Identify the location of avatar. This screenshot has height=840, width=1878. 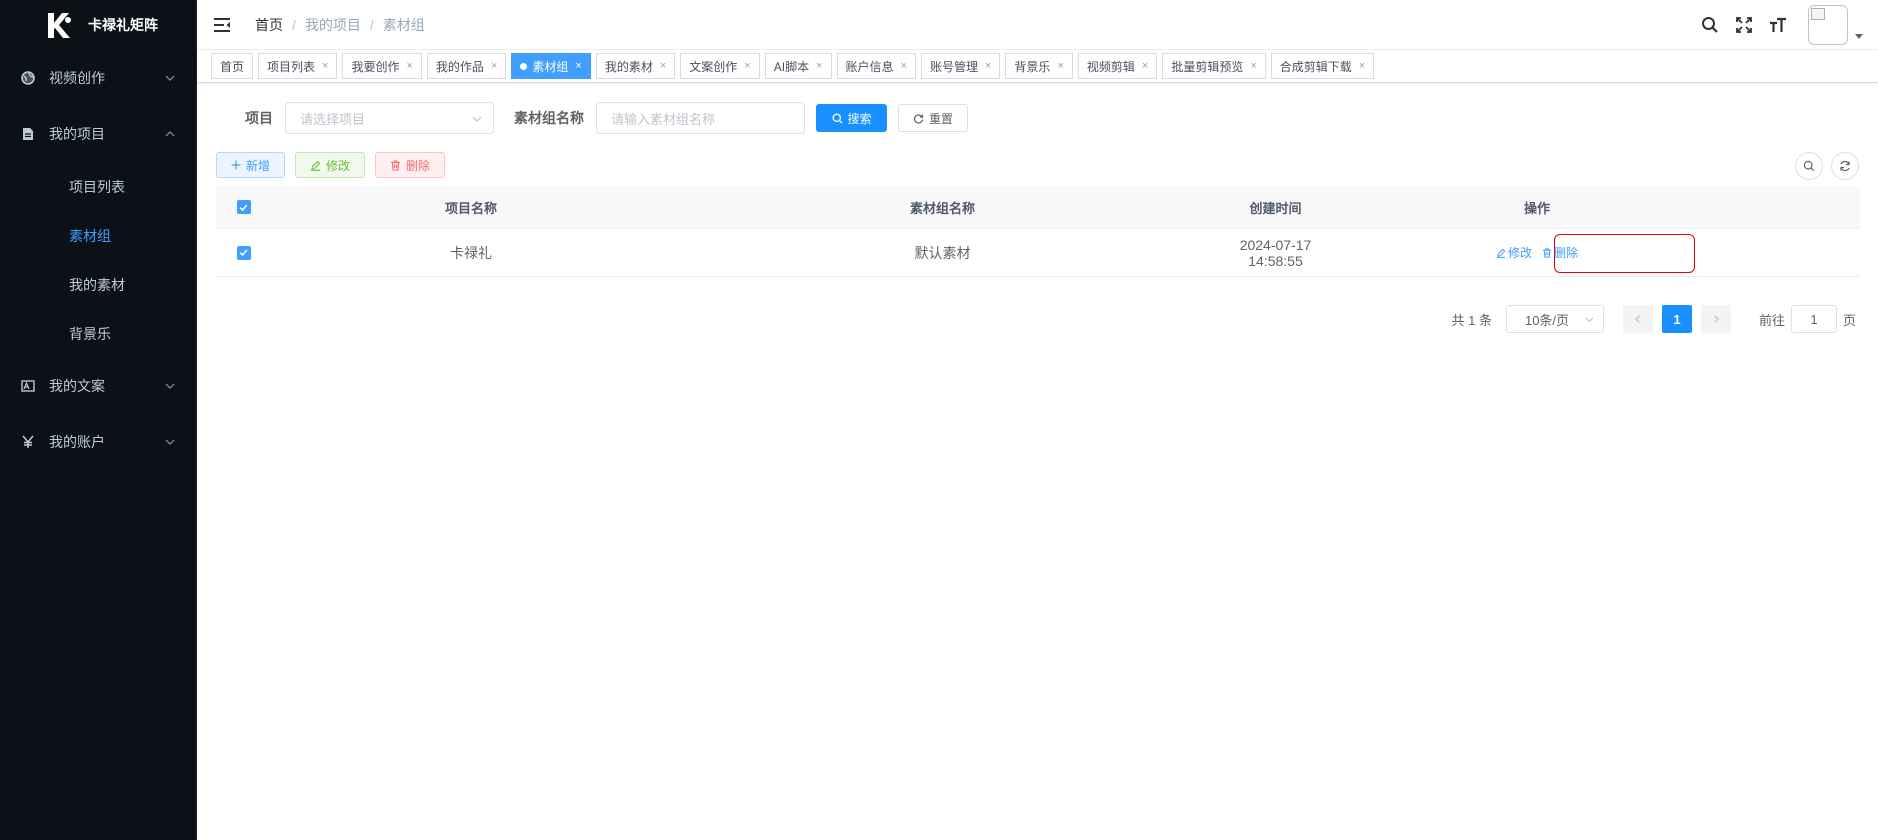
(1828, 25).